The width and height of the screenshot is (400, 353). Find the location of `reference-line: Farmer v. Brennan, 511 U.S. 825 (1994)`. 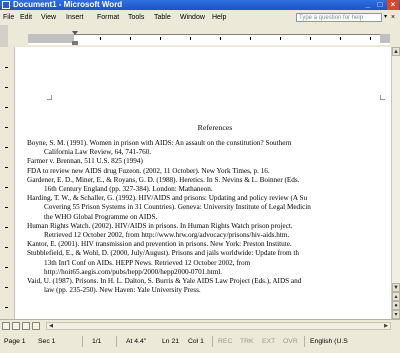

reference-line: Farmer v. Brennan, 511 U.S. 825 (1994) is located at coordinates (85, 161).